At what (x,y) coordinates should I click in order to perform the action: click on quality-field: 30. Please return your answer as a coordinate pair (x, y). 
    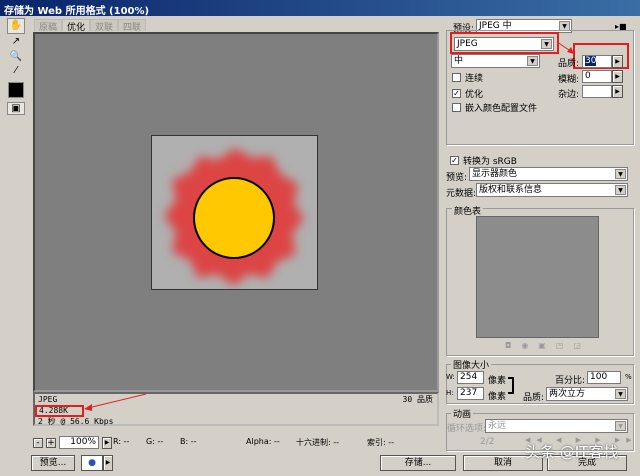
    Looking at the image, I should click on (597, 61).